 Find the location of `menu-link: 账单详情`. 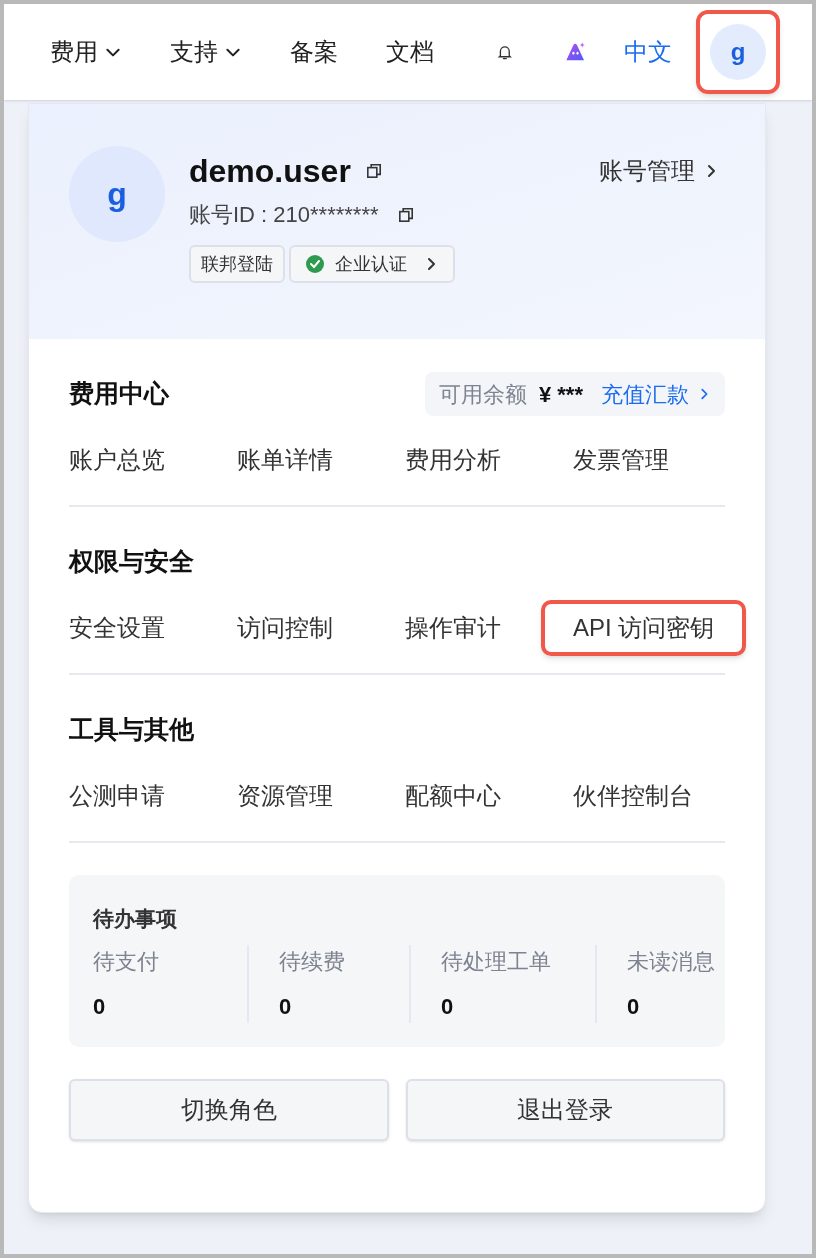

menu-link: 账单详情 is located at coordinates (285, 460).